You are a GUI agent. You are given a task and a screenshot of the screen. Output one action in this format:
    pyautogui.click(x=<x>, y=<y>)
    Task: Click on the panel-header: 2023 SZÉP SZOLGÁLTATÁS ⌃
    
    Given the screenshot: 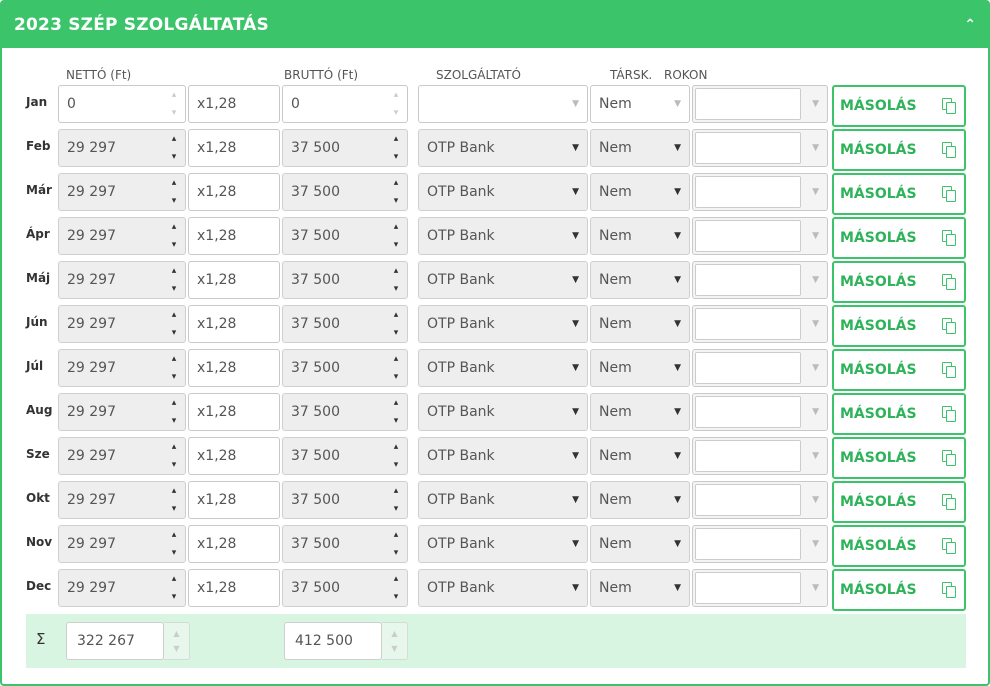 What is the action you would take?
    pyautogui.click(x=495, y=25)
    